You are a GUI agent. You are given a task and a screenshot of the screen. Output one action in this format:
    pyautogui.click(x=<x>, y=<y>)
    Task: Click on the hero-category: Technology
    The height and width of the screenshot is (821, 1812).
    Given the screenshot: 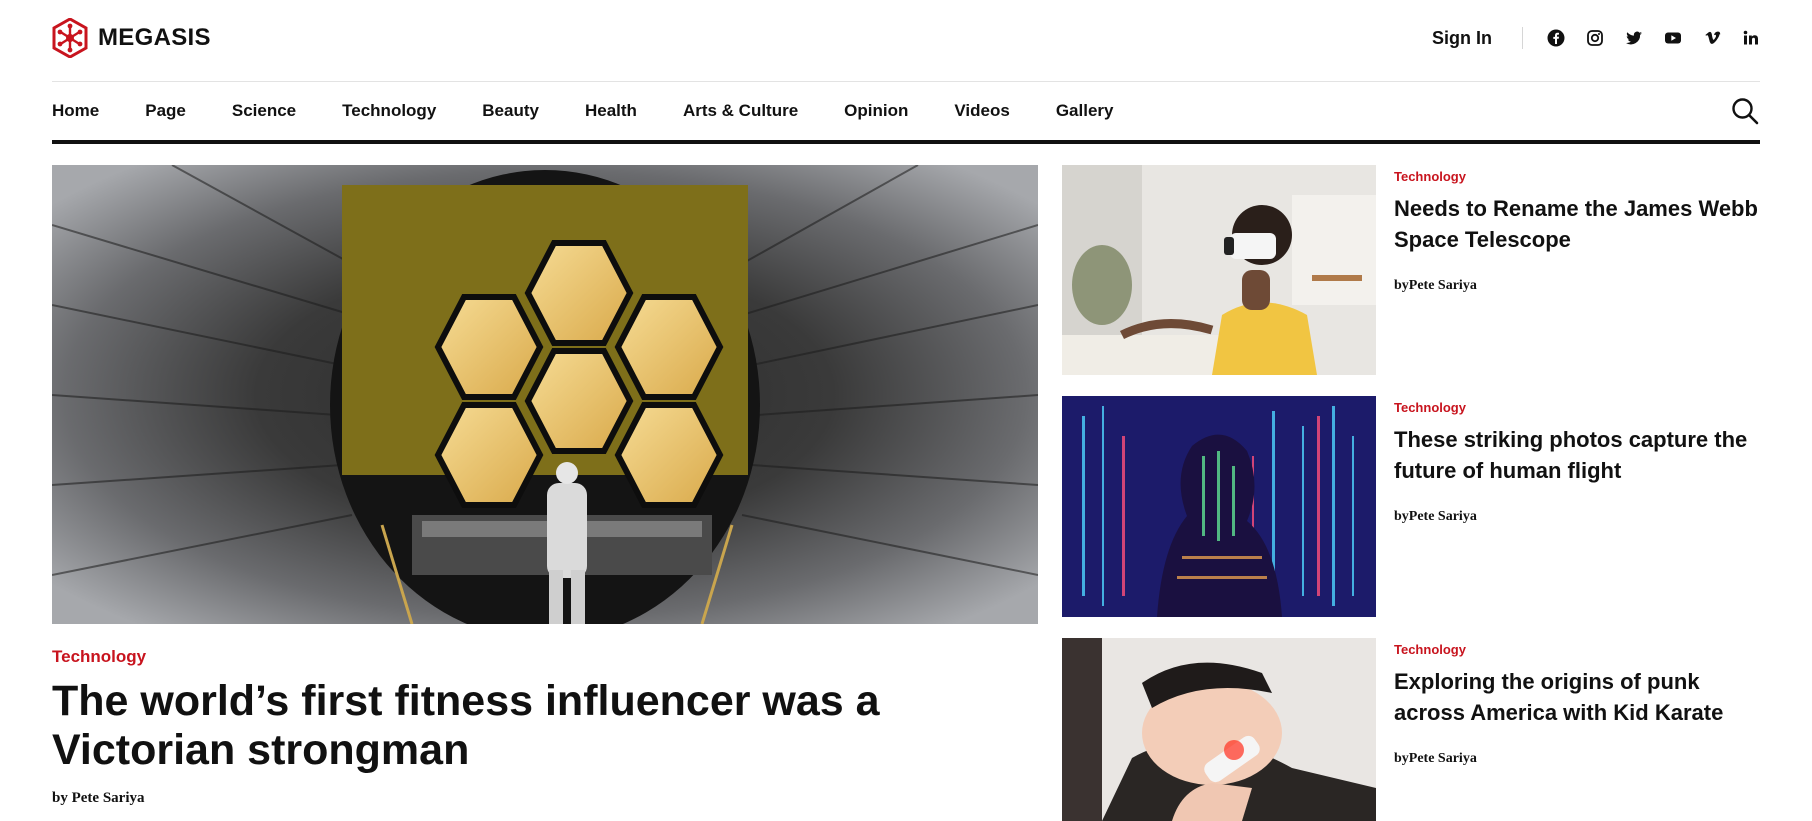 What is the action you would take?
    pyautogui.click(x=99, y=657)
    